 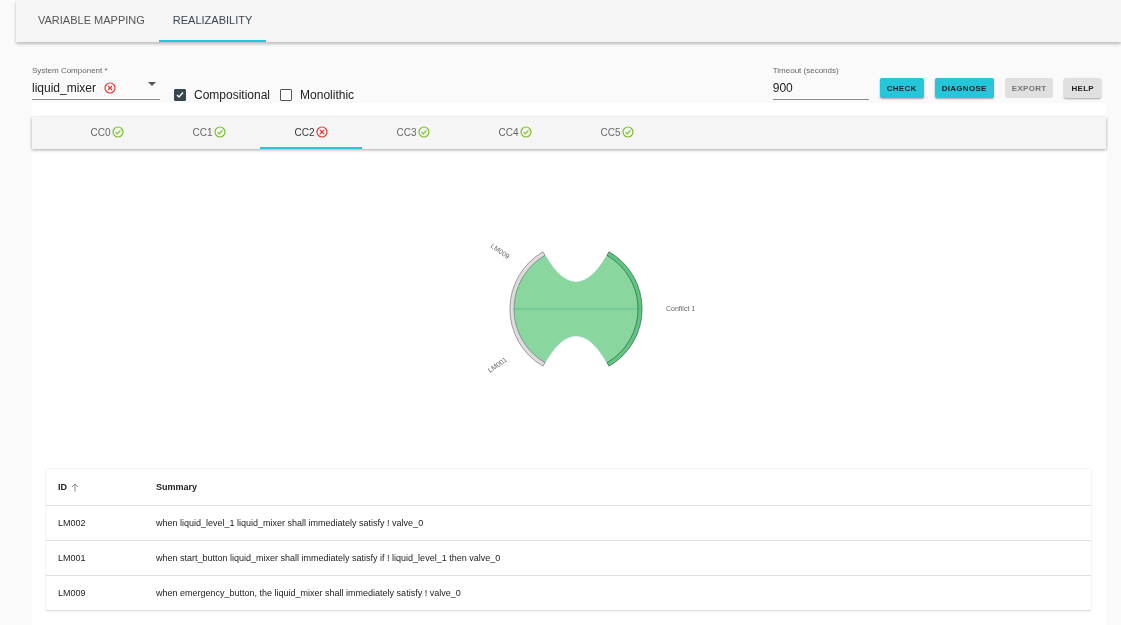 What do you see at coordinates (91, 21) in the screenshot?
I see `tab: VARIABLE MAPPING` at bounding box center [91, 21].